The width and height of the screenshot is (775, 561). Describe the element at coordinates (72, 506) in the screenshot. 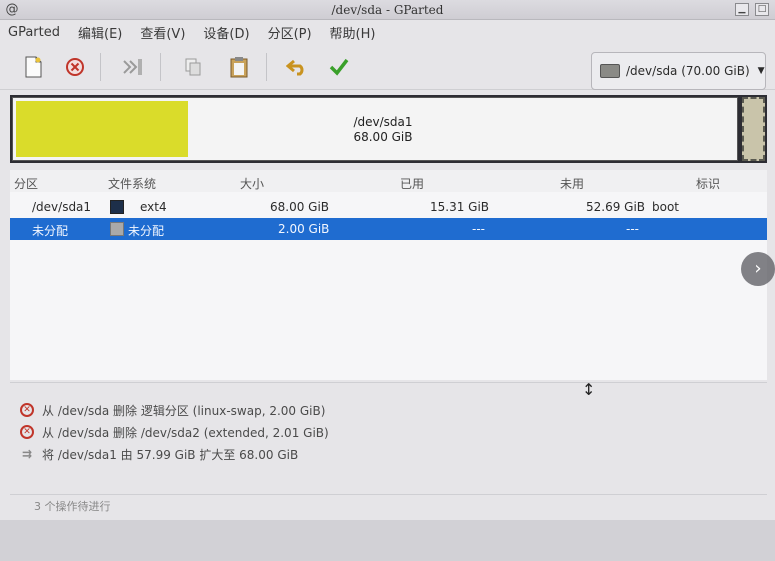

I see `status-text: 3 个操作待进行` at that location.